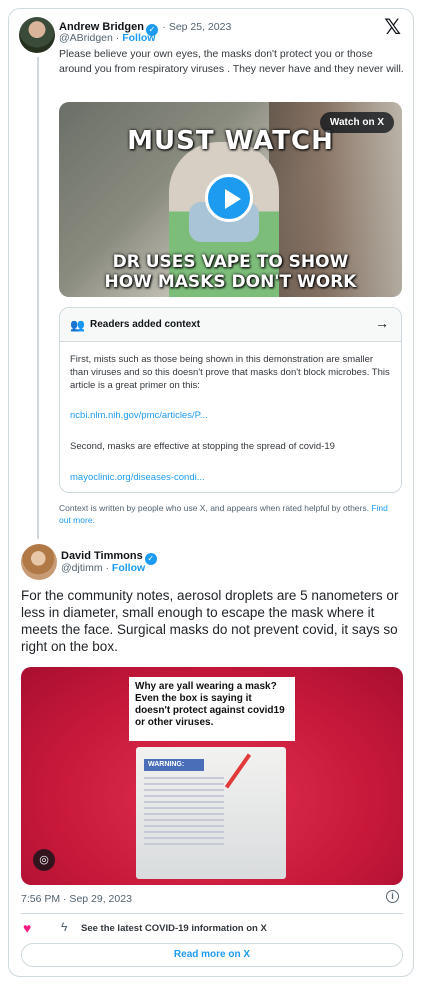  I want to click on divider, so click(212, 913).